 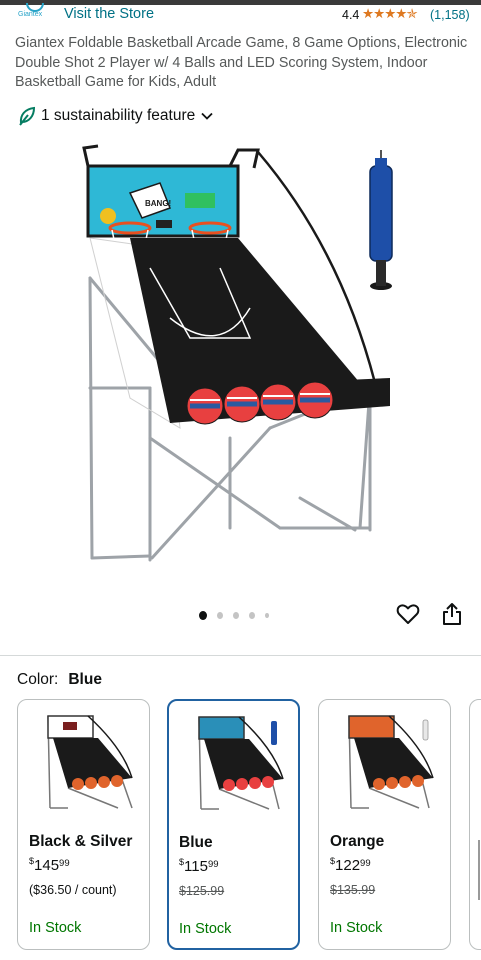 I want to click on brand-logo: Giantex, so click(x=35, y=13).